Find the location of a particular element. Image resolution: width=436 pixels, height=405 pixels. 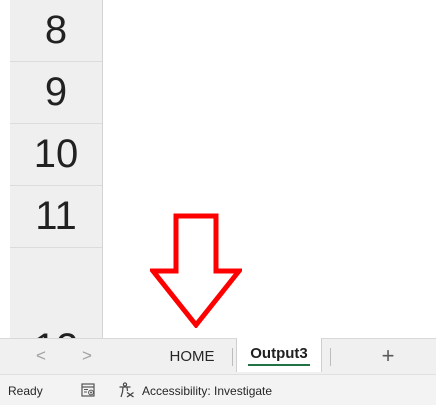

macro-record-icon is located at coordinates (88, 390).